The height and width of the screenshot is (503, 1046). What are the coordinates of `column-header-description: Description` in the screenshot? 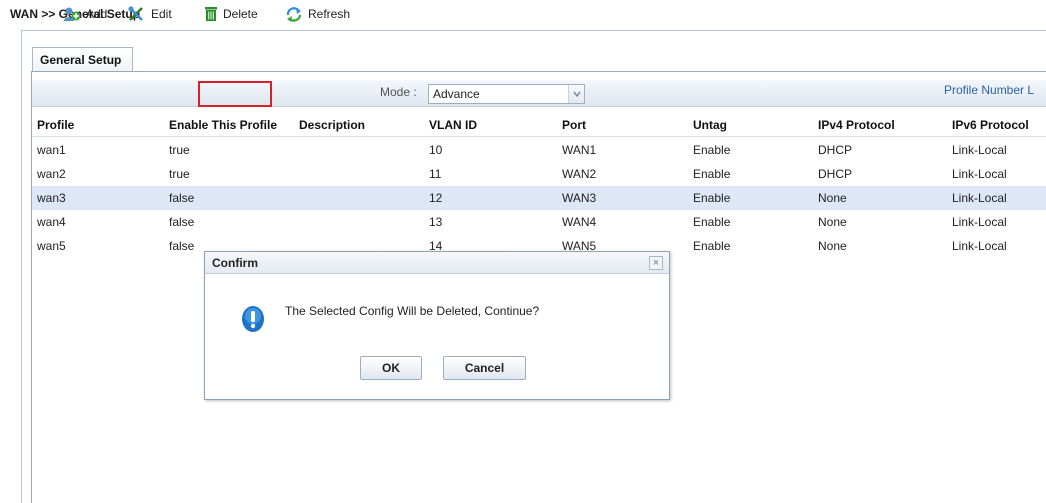 It's located at (332, 125).